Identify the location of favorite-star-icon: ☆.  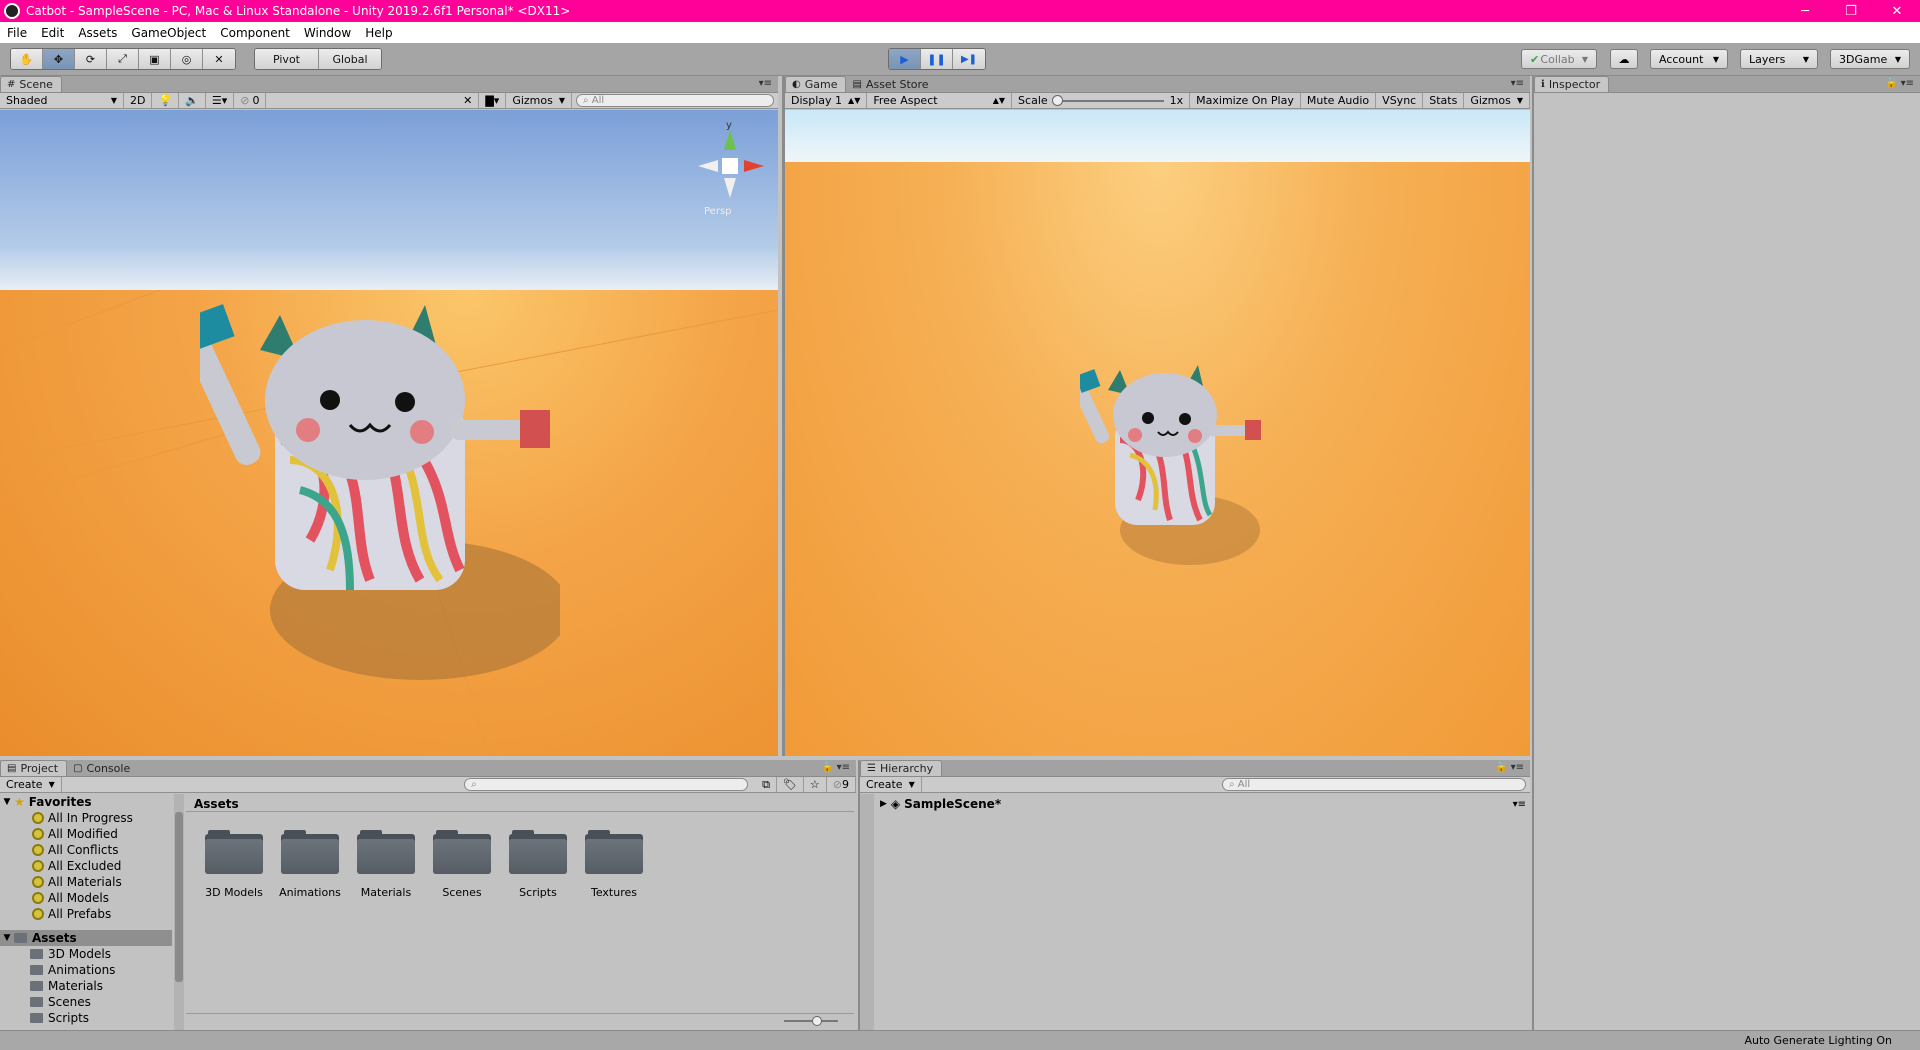
(815, 784).